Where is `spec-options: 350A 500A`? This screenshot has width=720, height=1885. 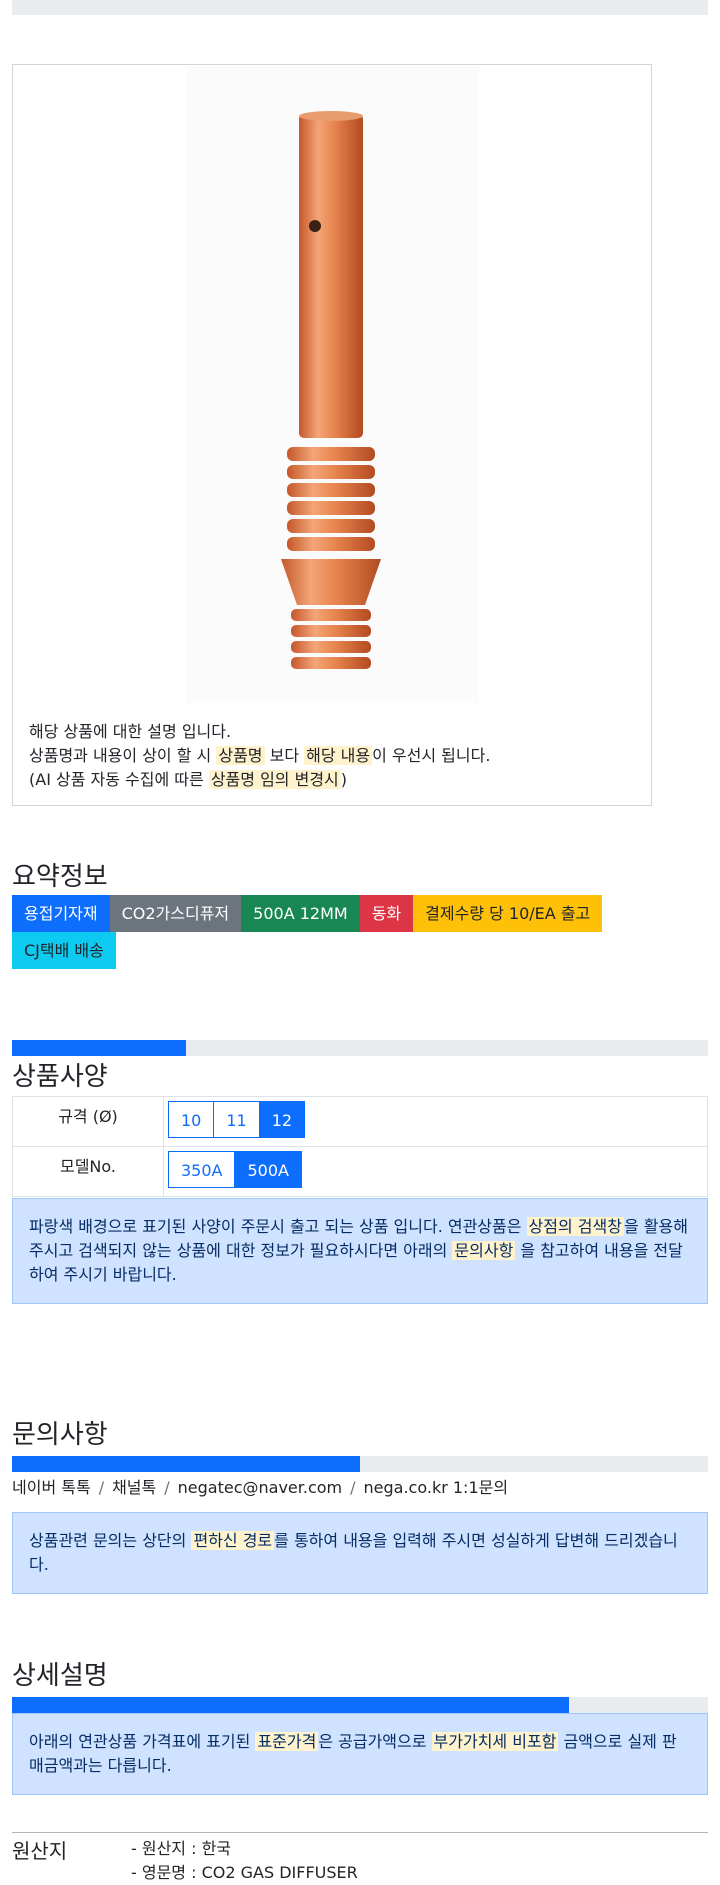
spec-options: 350A 500A is located at coordinates (435, 1171).